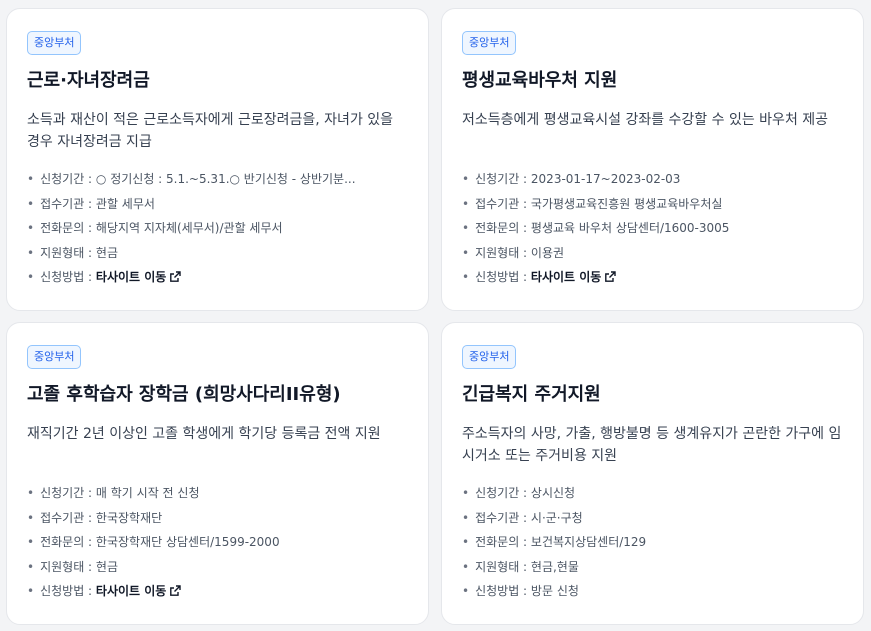 Image resolution: width=871 pixels, height=631 pixels. I want to click on card-title: 평생교육바우처 지원, so click(652, 81).